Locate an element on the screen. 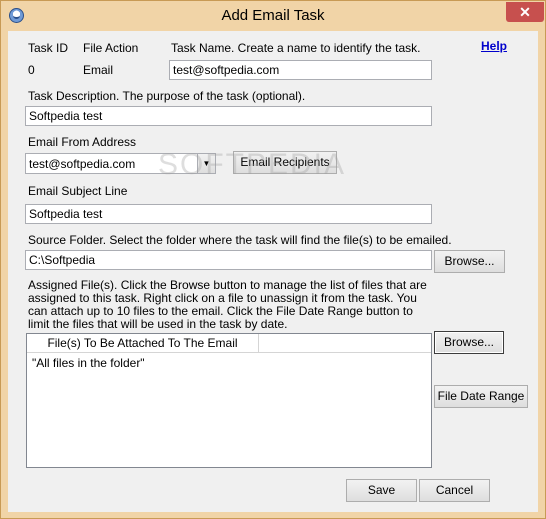 This screenshot has width=546, height=519. cancel-button: Cancel is located at coordinates (454, 490).